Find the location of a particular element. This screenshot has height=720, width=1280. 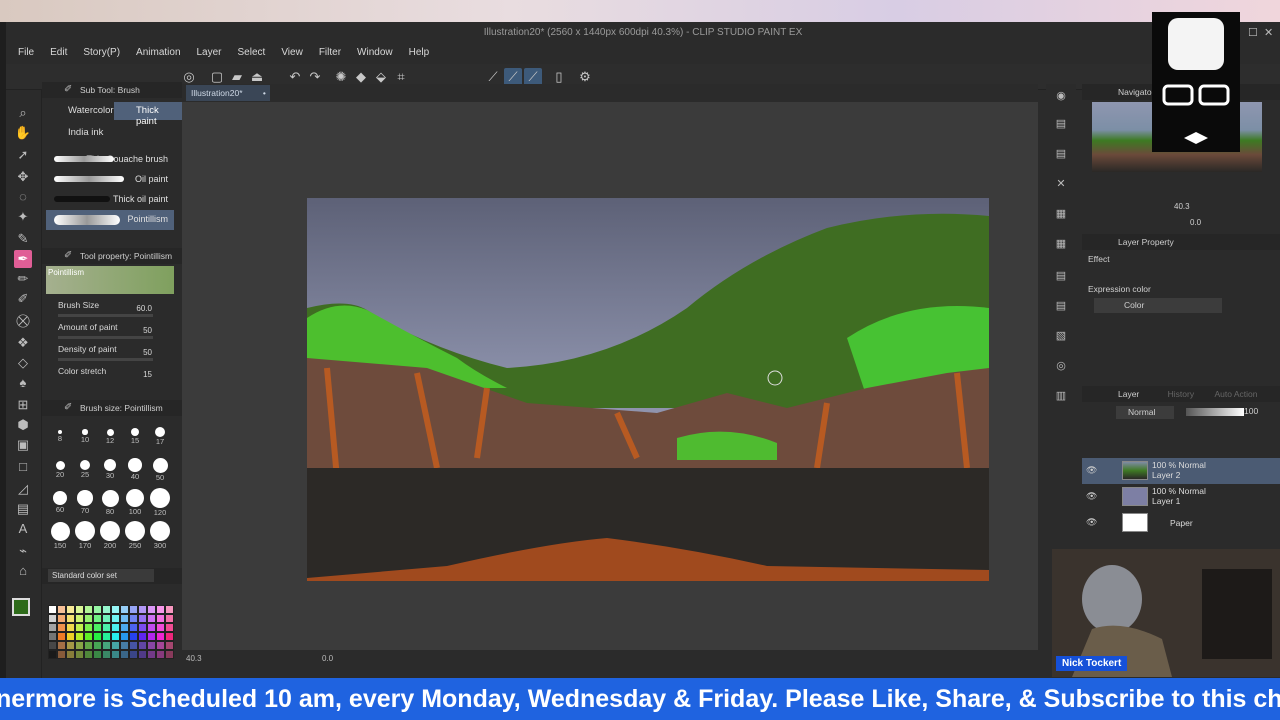

brush-size-option: 50 is located at coordinates (160, 468).